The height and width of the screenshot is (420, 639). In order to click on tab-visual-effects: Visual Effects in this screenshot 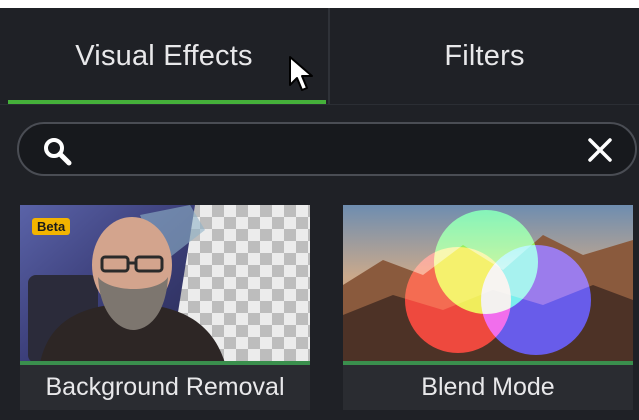, I will do `click(164, 56)`.